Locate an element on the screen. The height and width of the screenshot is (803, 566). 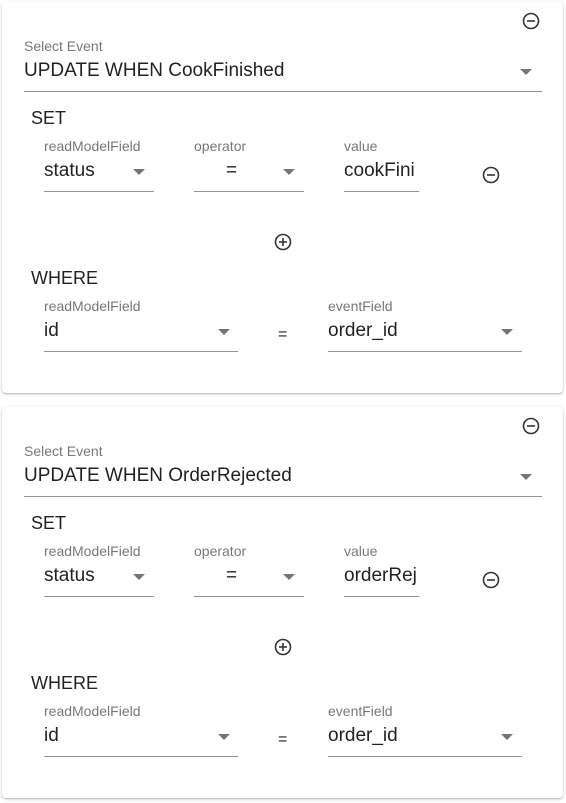
set-value-input: value cookFini is located at coordinates (381, 166).